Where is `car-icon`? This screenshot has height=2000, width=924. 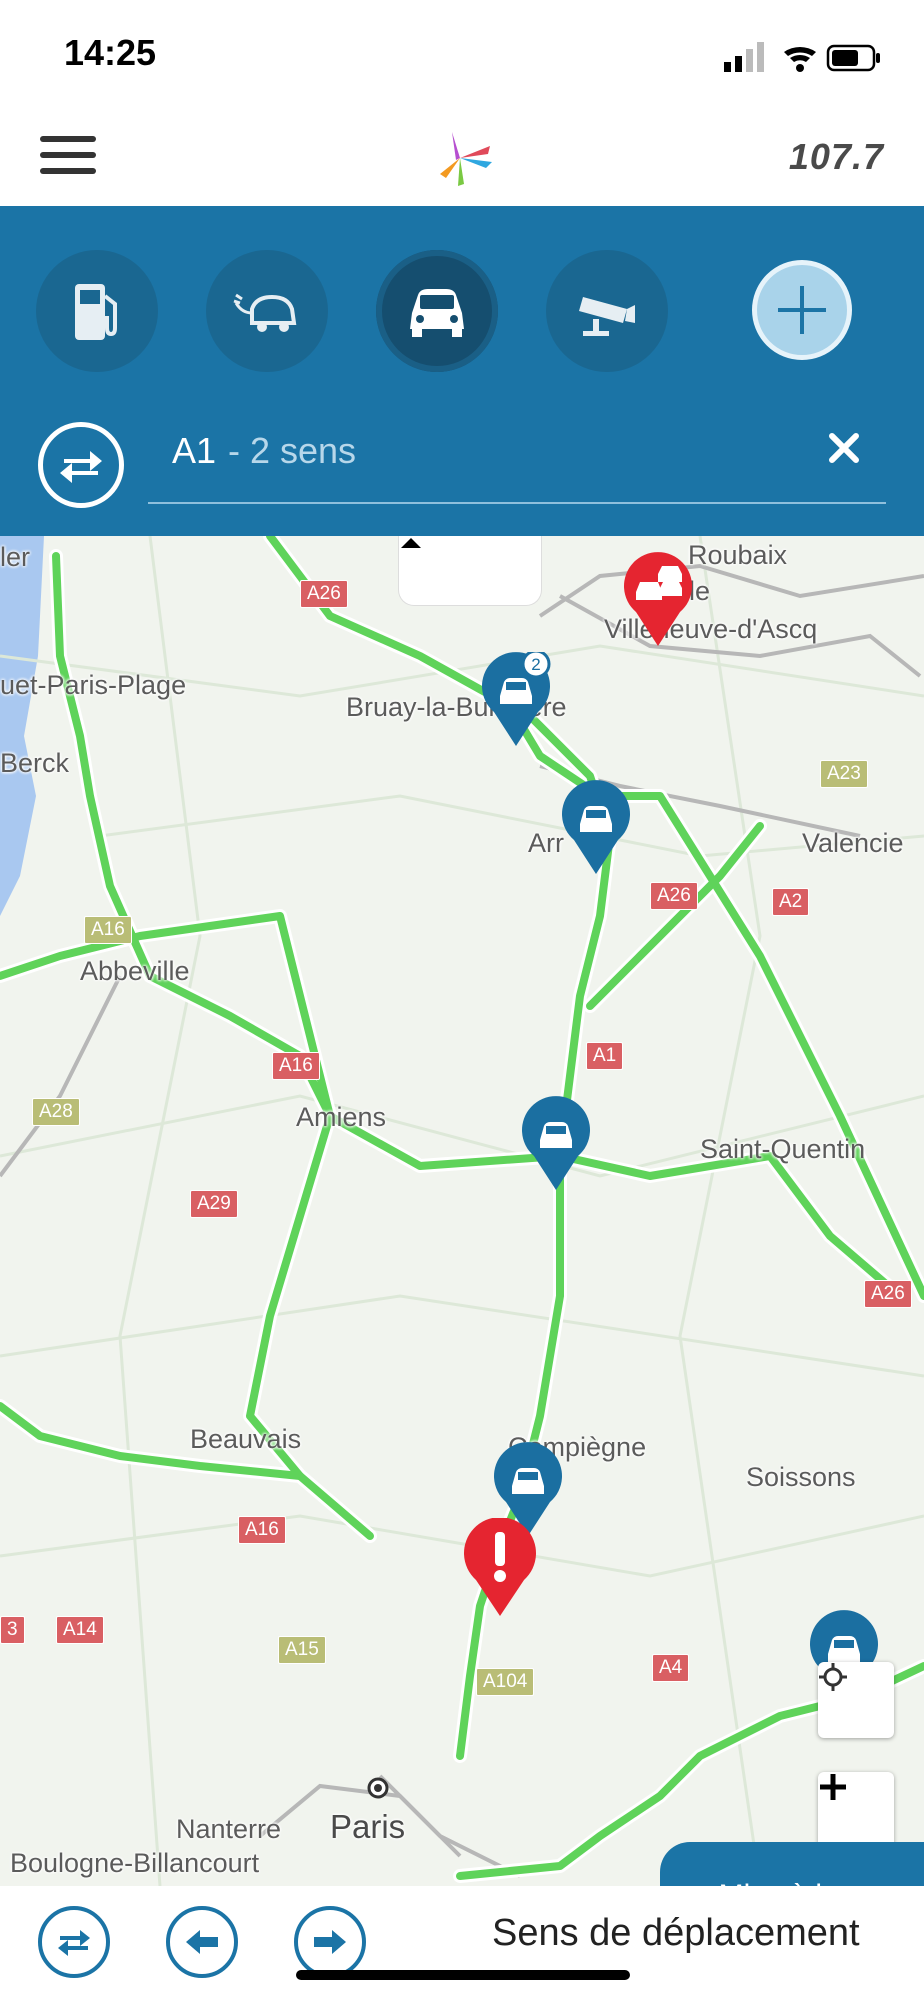
car-icon is located at coordinates (437, 313).